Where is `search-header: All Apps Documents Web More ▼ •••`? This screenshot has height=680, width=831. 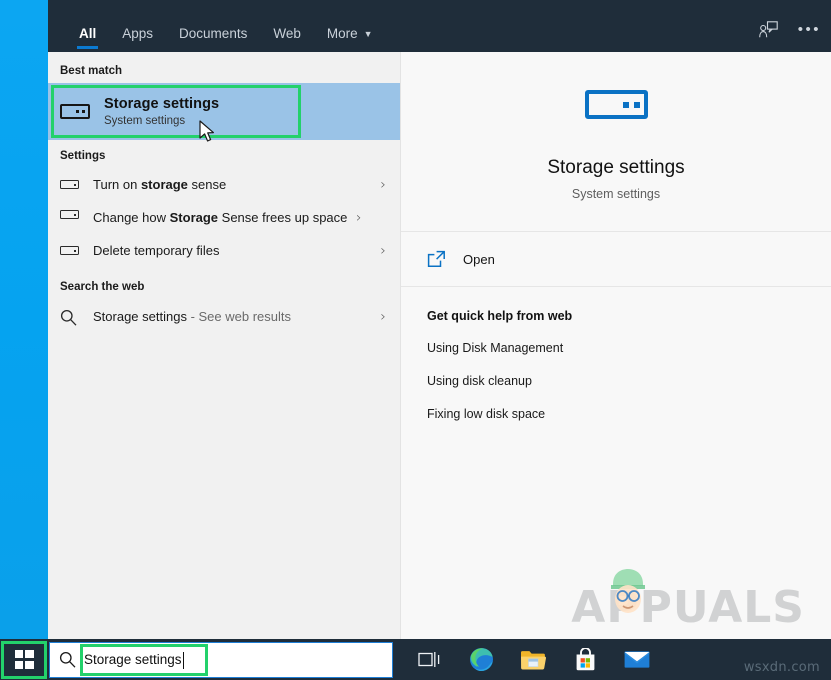 search-header: All Apps Documents Web More ▼ ••• is located at coordinates (439, 26).